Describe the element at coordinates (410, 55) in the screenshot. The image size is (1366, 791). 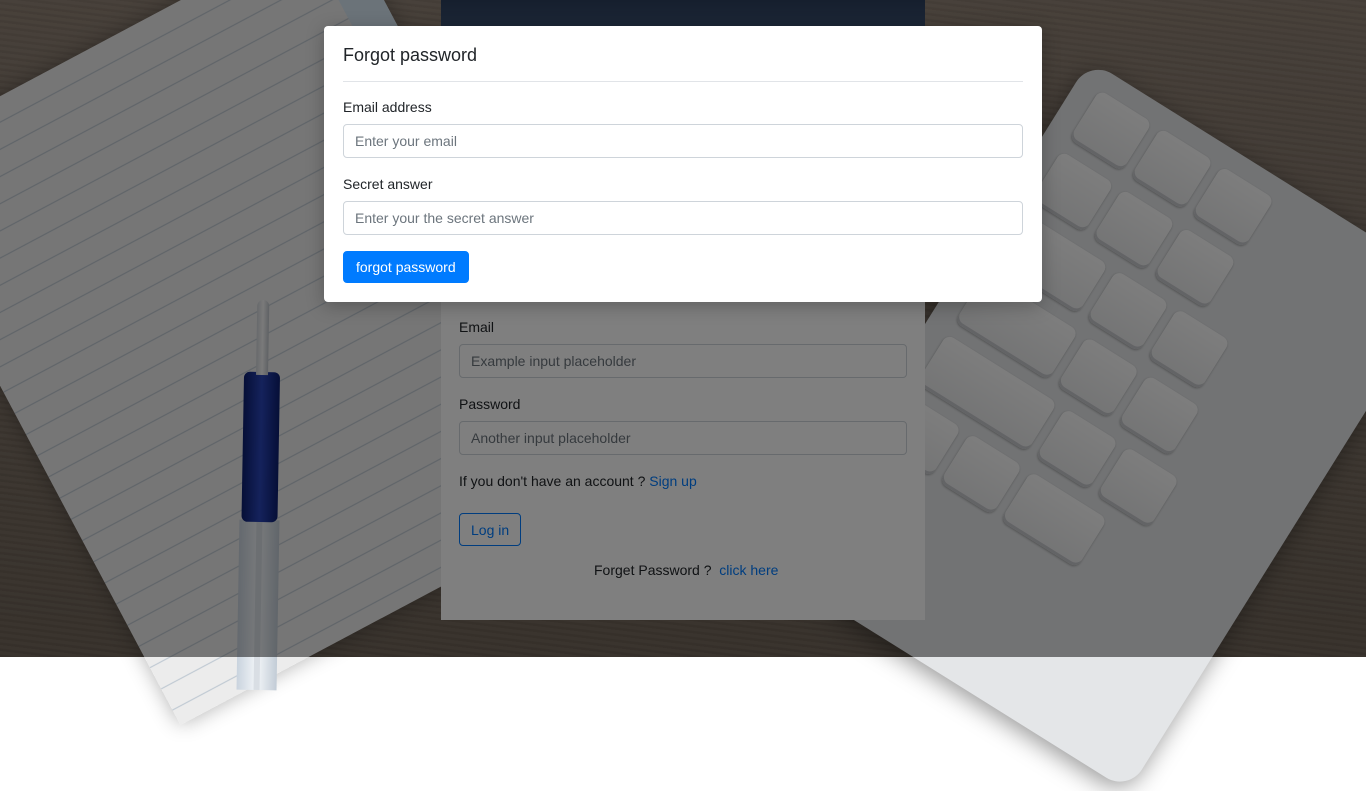
I see `modal-title: Forgot password` at that location.